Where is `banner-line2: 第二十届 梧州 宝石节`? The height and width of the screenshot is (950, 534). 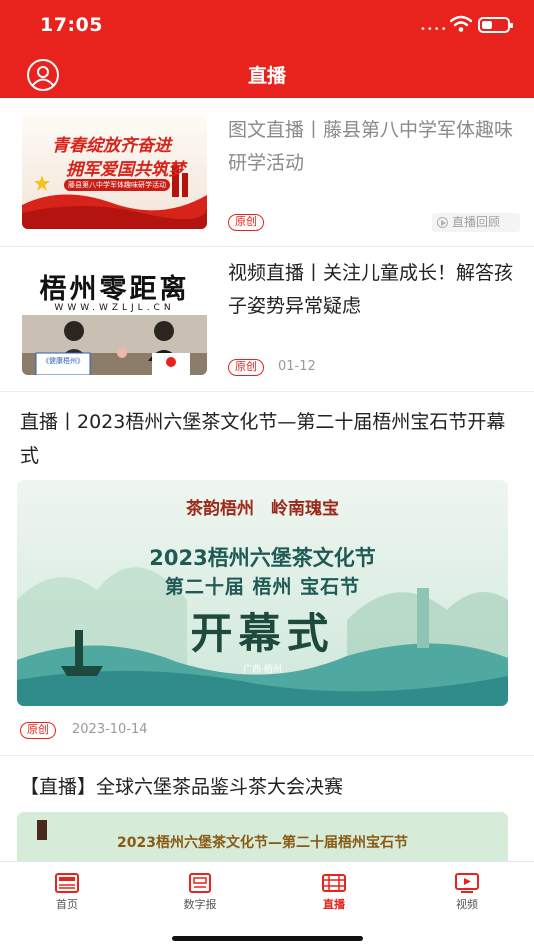 banner-line2: 第二十届 梧州 宝石节 is located at coordinates (262, 587).